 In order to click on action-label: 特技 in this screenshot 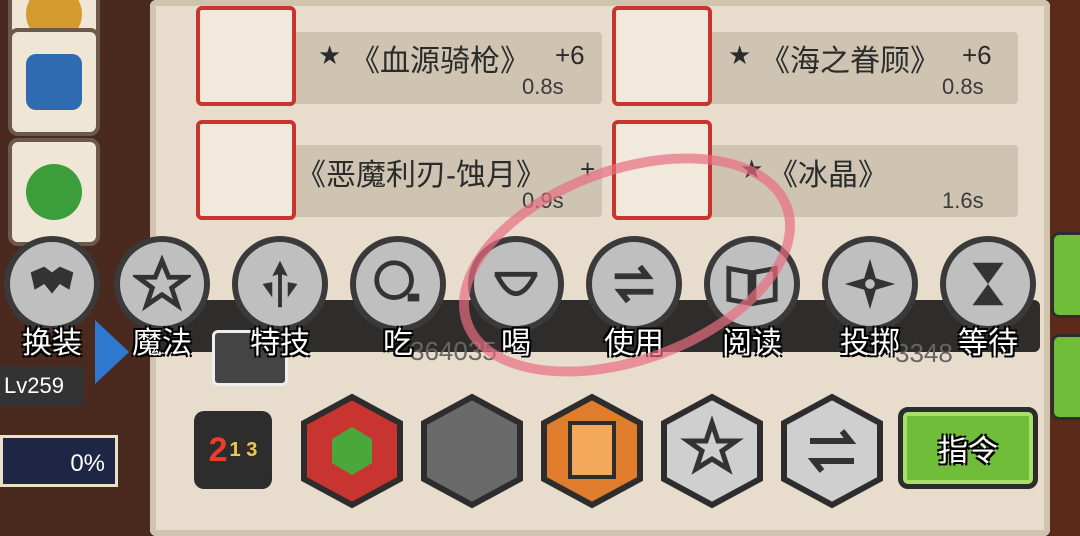, I will do `click(280, 343)`.